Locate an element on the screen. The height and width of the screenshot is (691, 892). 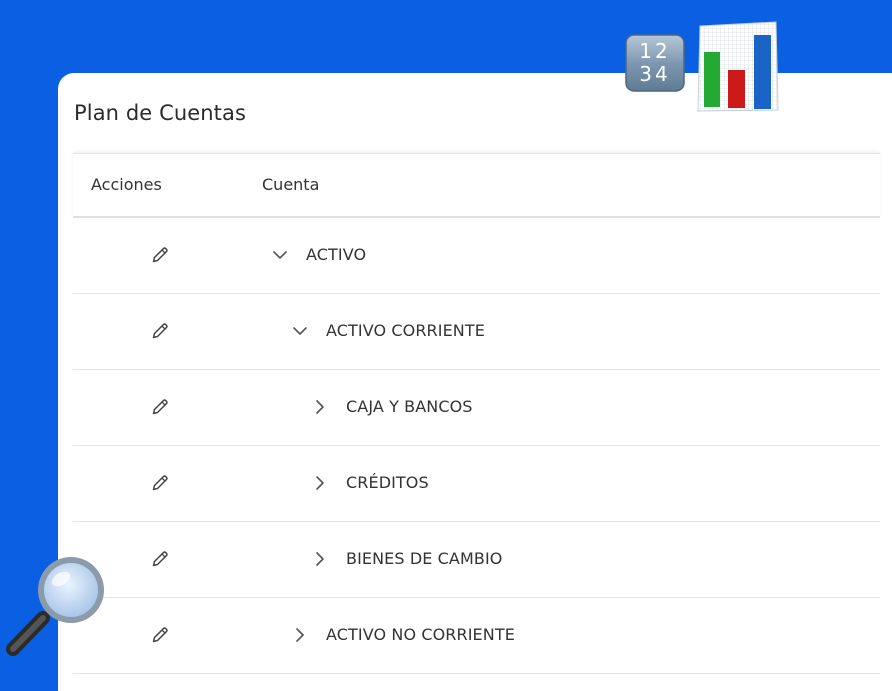
table-row: BIENES DE CAMBIO is located at coordinates (476, 560).